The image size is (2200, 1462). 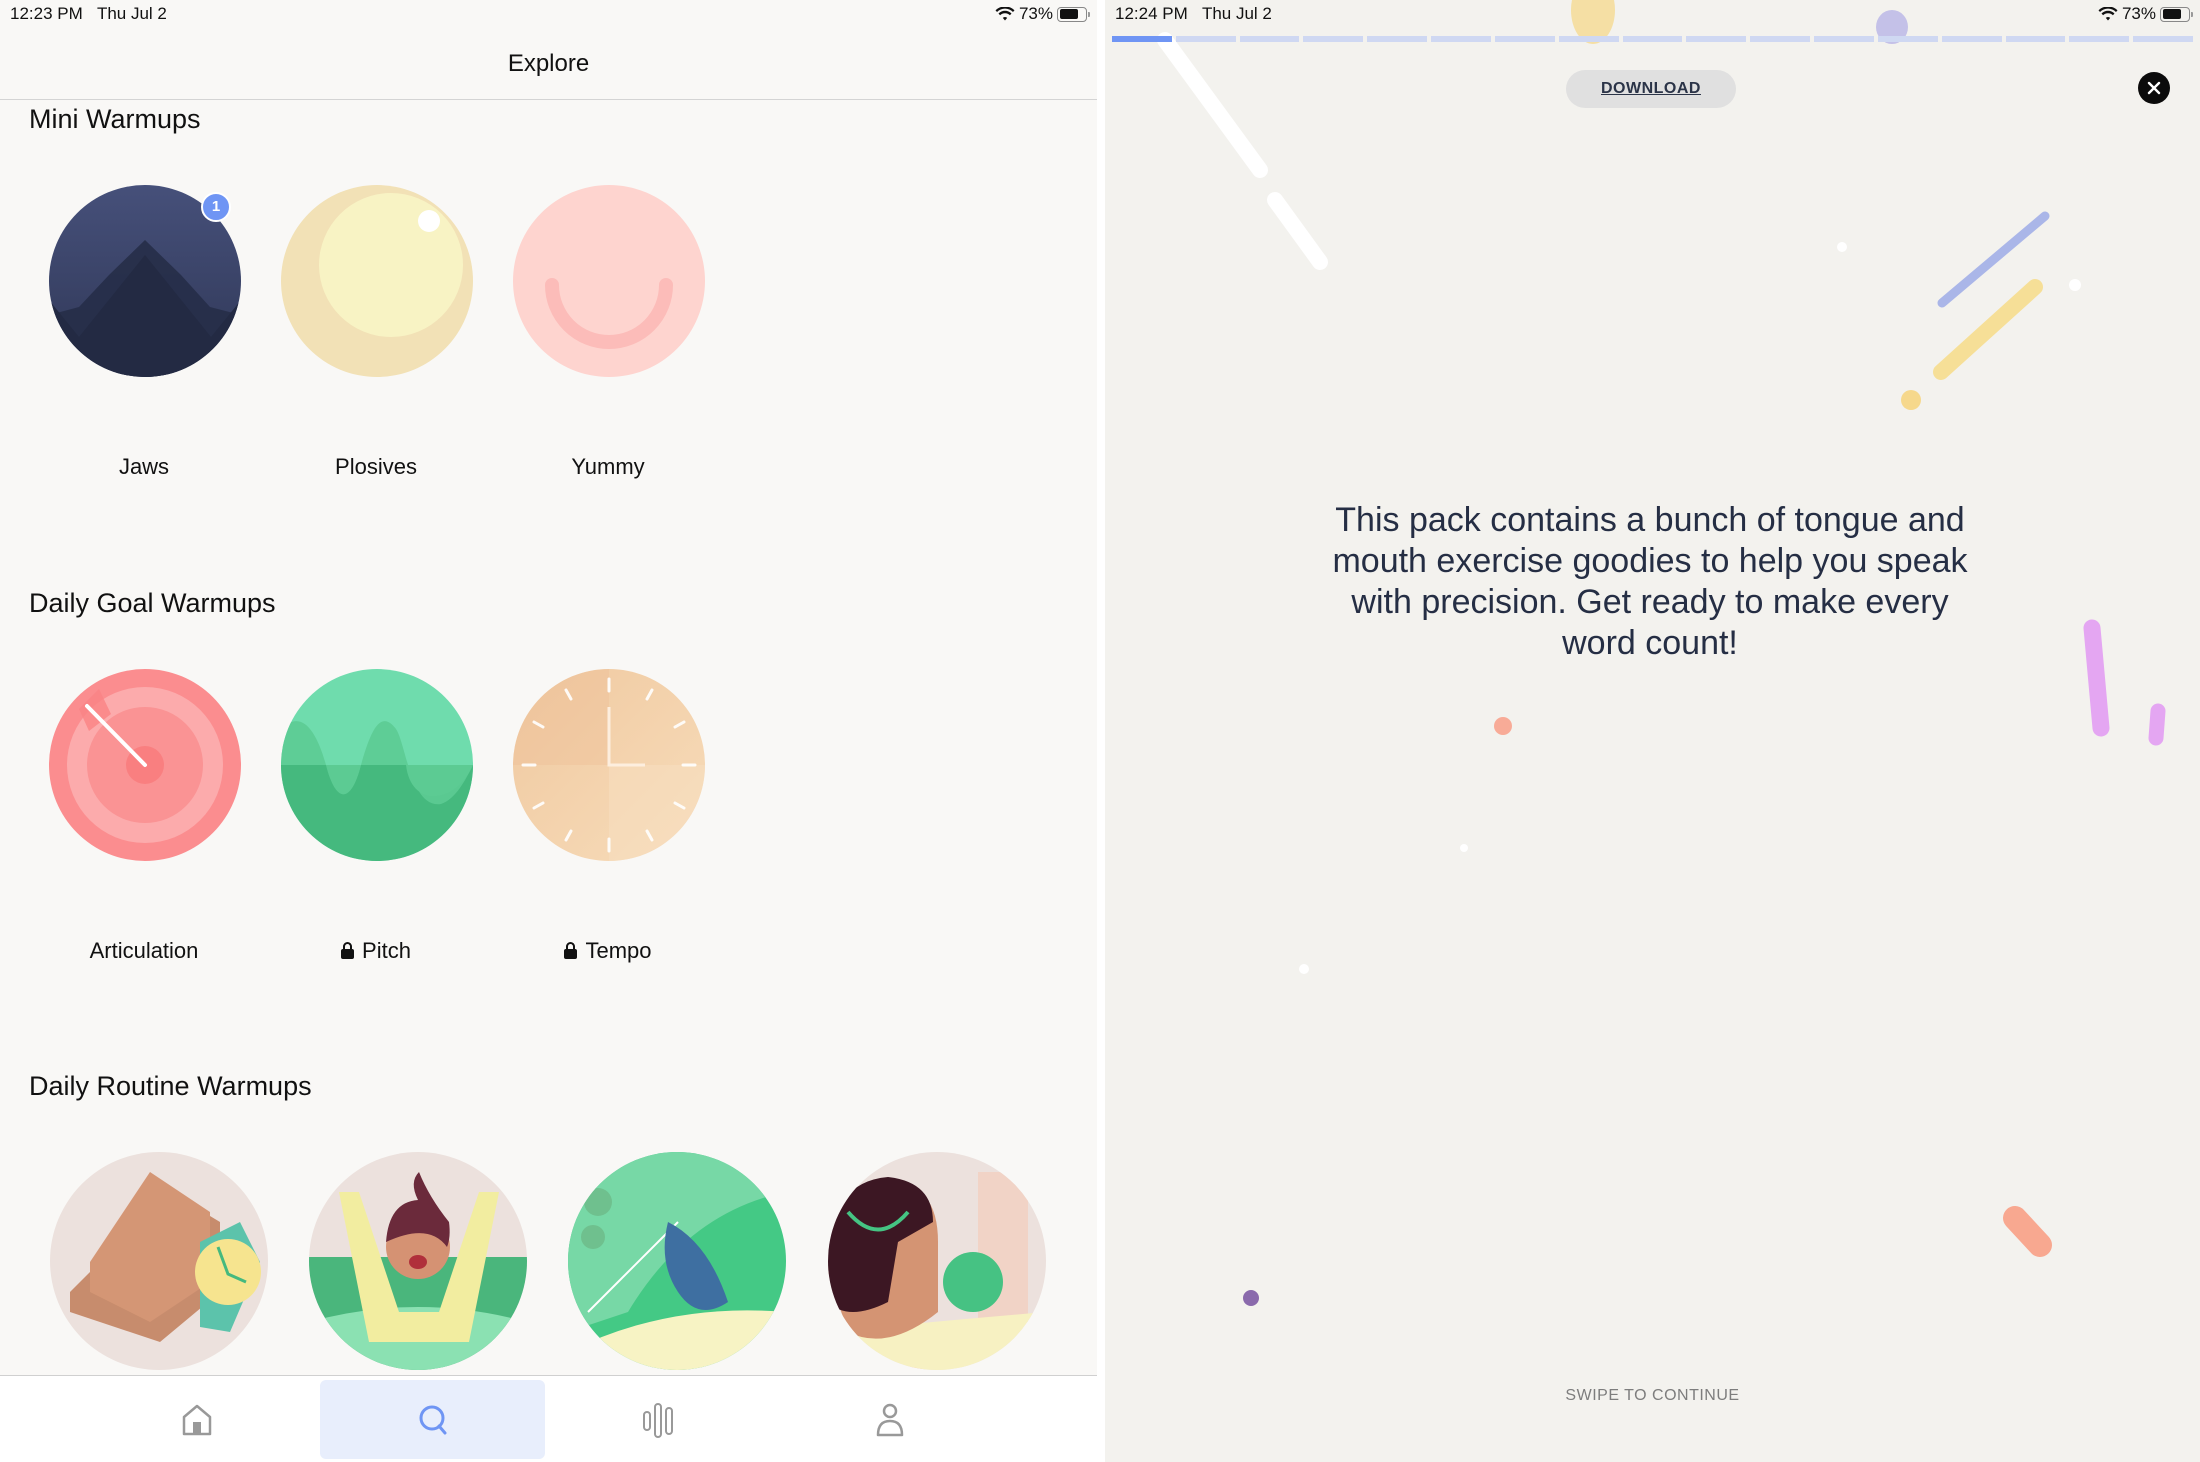 What do you see at coordinates (1652, 1395) in the screenshot?
I see `swipe-hint: SWIPE TO CONTINUE` at bounding box center [1652, 1395].